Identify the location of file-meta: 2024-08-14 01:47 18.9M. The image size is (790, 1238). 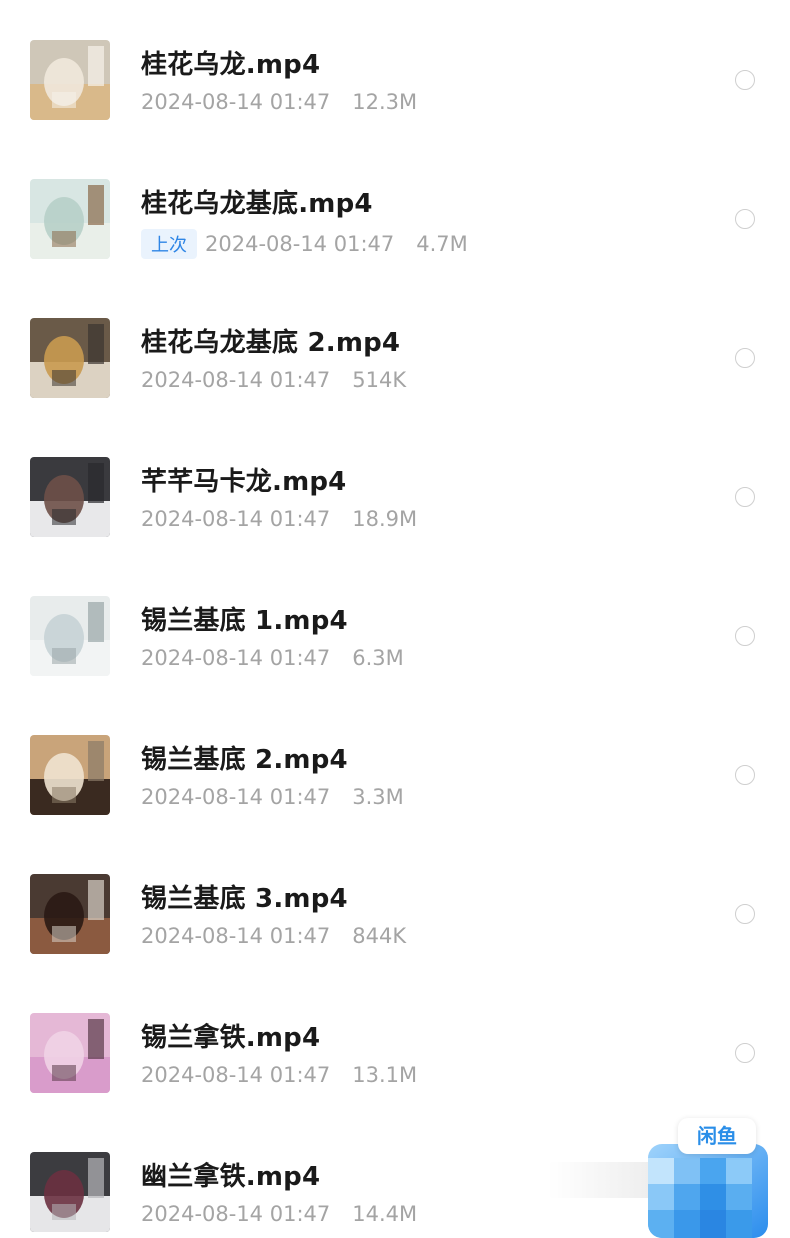
(279, 519).